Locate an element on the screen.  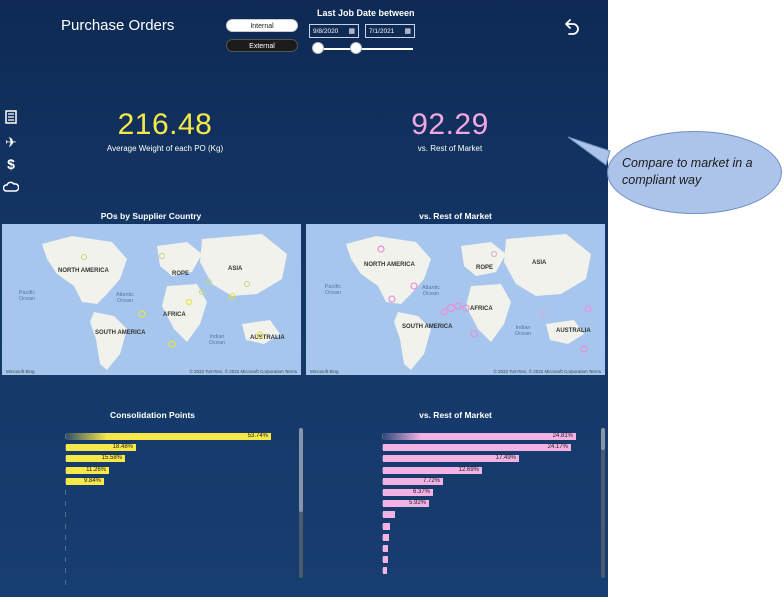
right-chart-scrollbar-track is located at coordinates (603, 503).